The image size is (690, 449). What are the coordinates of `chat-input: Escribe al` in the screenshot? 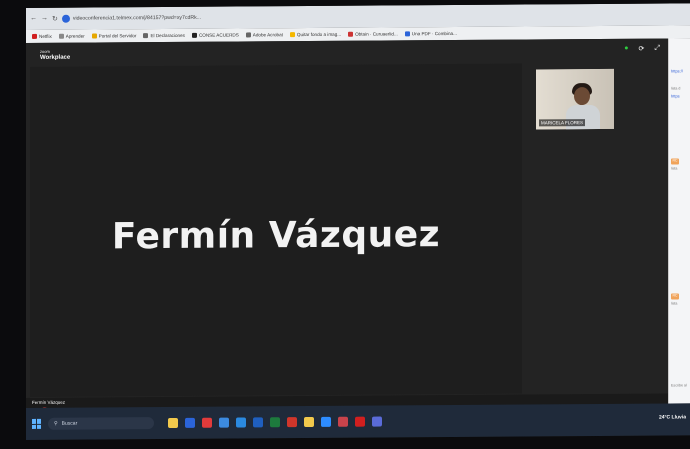 It's located at (679, 385).